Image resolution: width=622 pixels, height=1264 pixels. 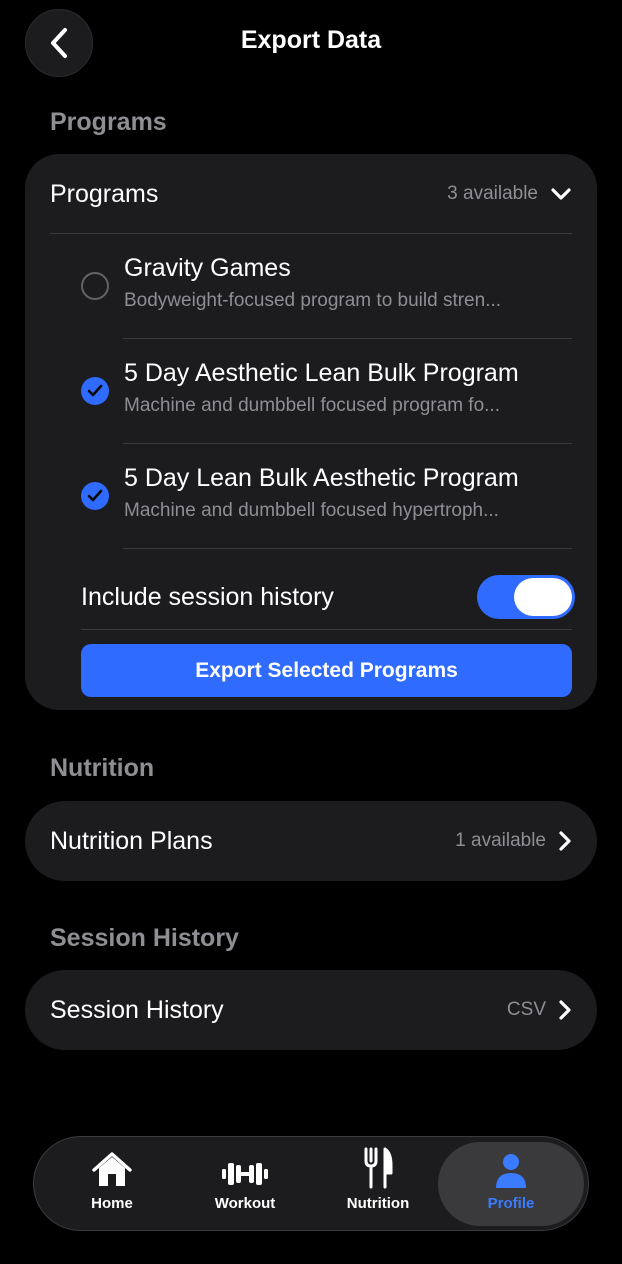 What do you see at coordinates (112, 1203) in the screenshot?
I see `tab-label: Home` at bounding box center [112, 1203].